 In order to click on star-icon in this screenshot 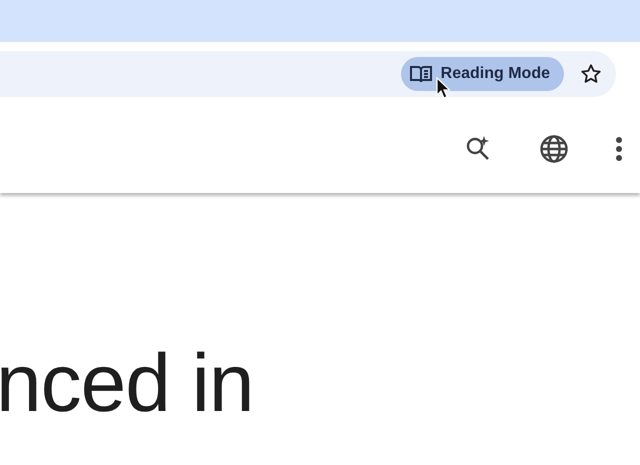, I will do `click(591, 73)`.